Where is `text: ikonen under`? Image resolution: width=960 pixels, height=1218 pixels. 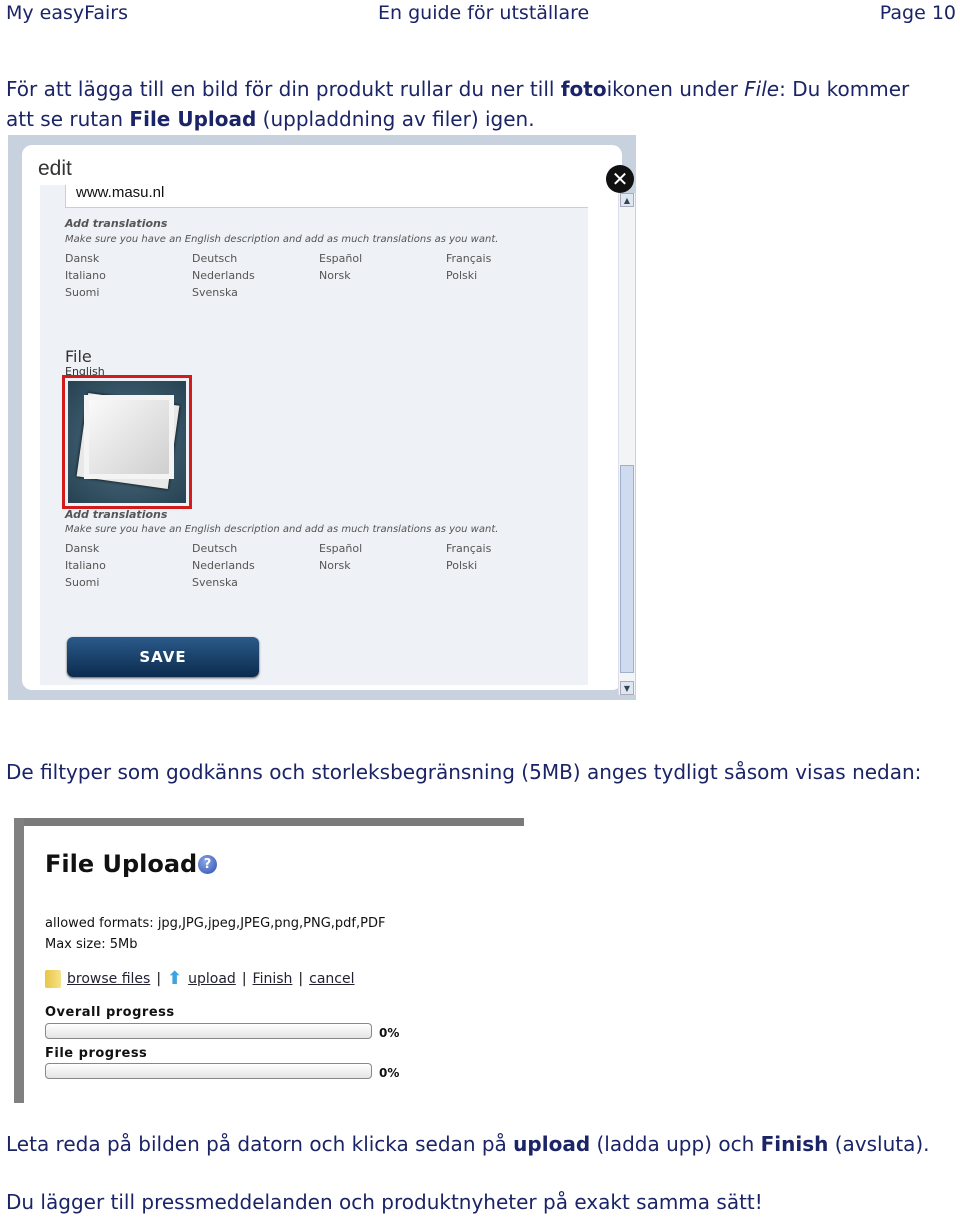
text: ikonen under is located at coordinates (675, 89).